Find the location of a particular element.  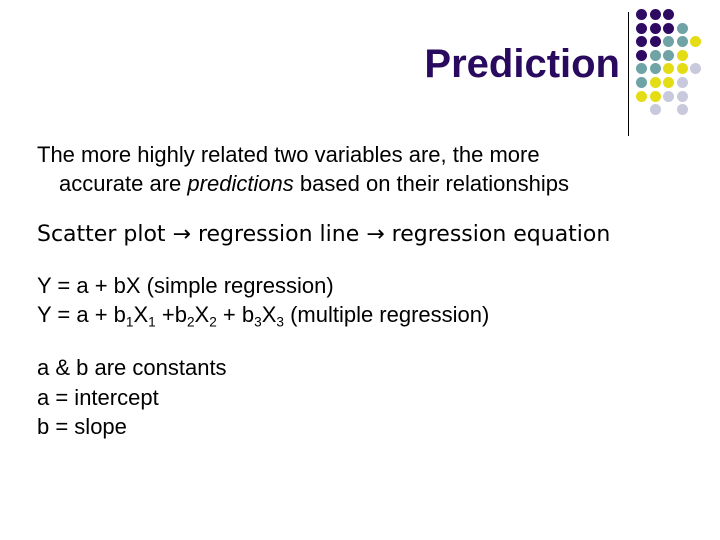

title-divider is located at coordinates (628, 74).